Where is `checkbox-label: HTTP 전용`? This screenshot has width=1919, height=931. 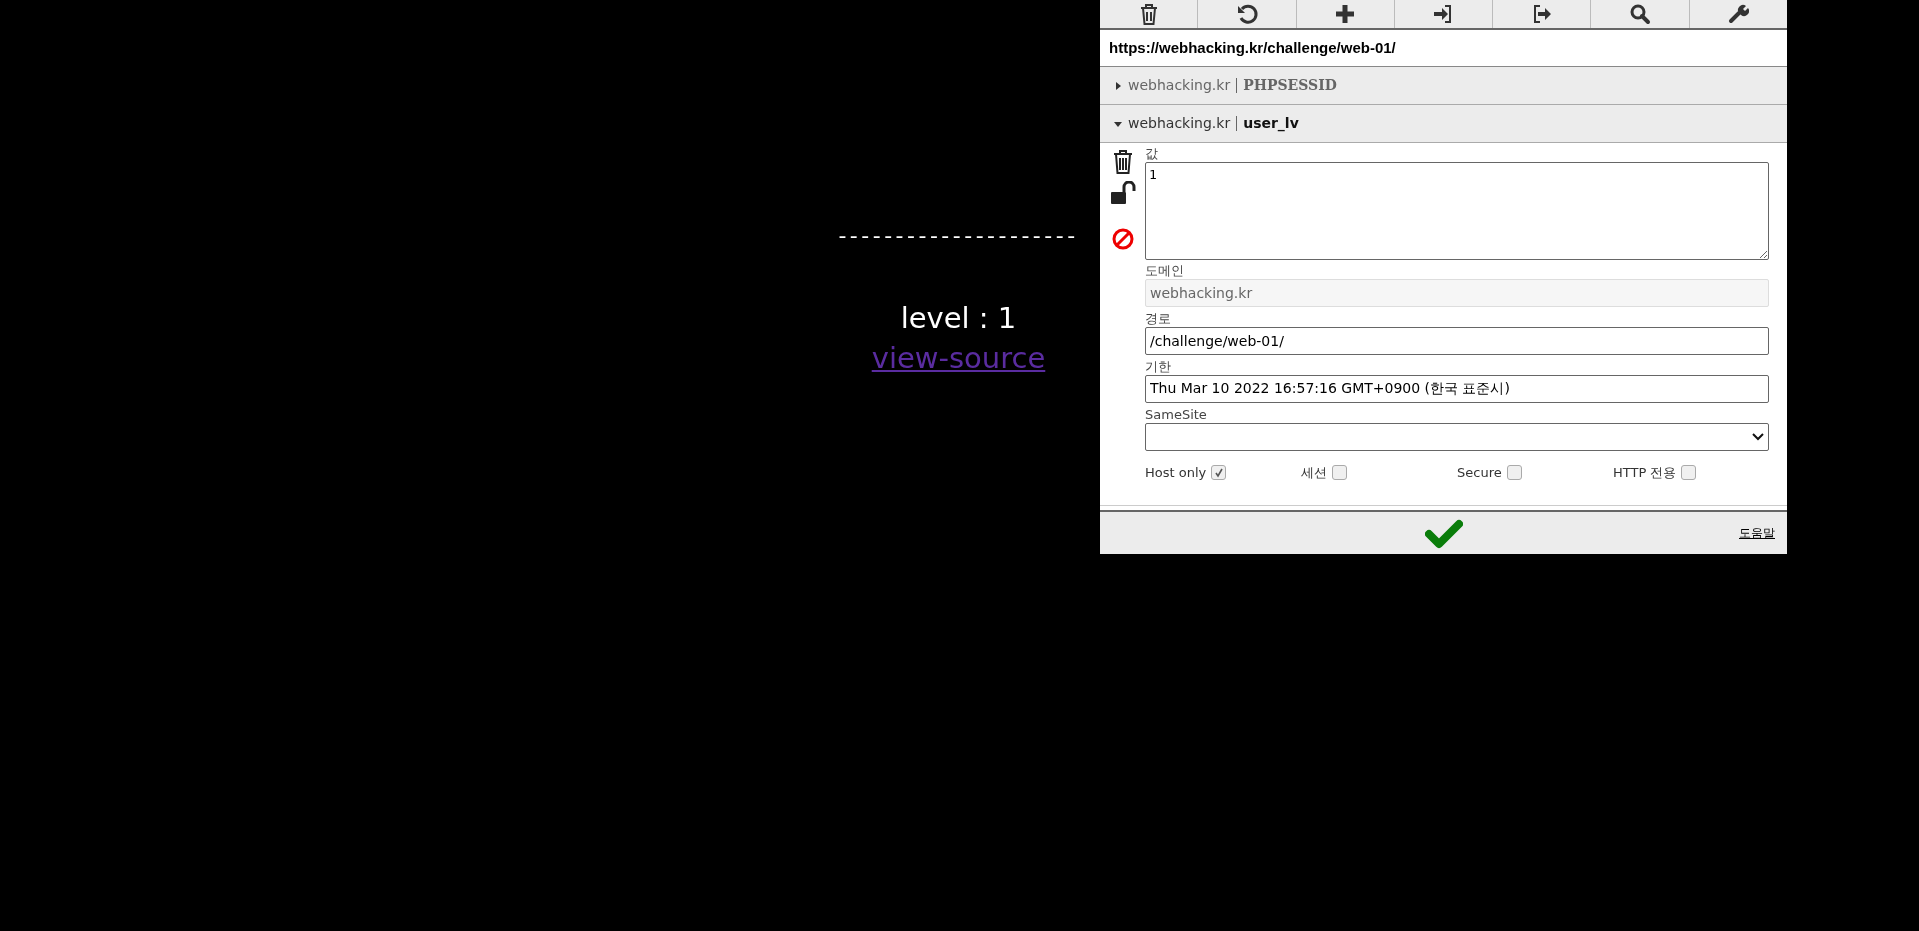 checkbox-label: HTTP 전용 is located at coordinates (1645, 473).